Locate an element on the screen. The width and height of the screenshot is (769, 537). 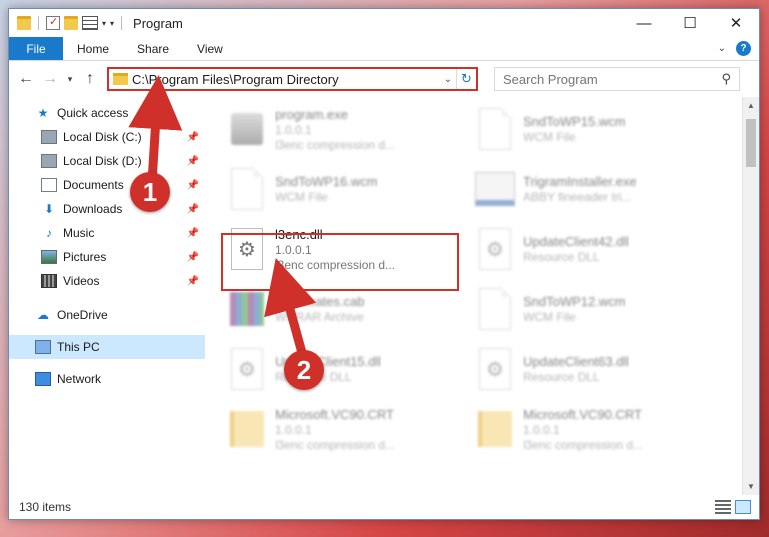
minimize-button: — is located at coordinates (644, 23).